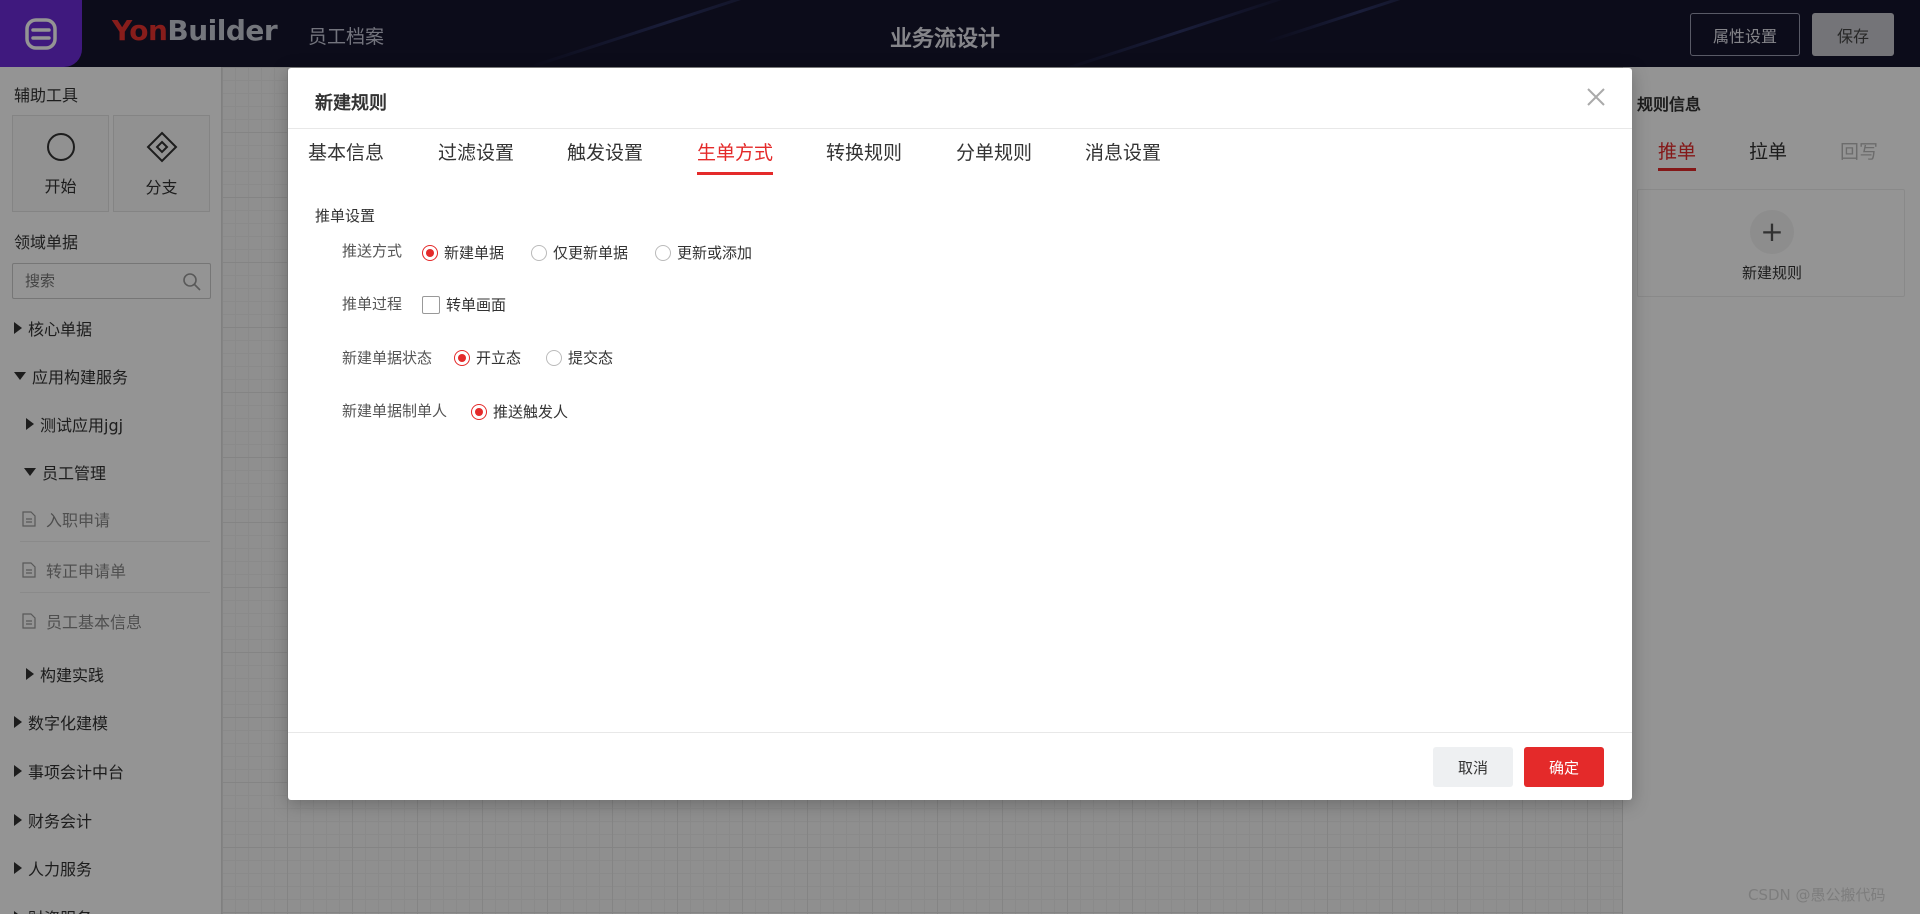 This screenshot has height=914, width=1920. Describe the element at coordinates (476, 155) in the screenshot. I see `tab-filter: 过滤设置` at that location.